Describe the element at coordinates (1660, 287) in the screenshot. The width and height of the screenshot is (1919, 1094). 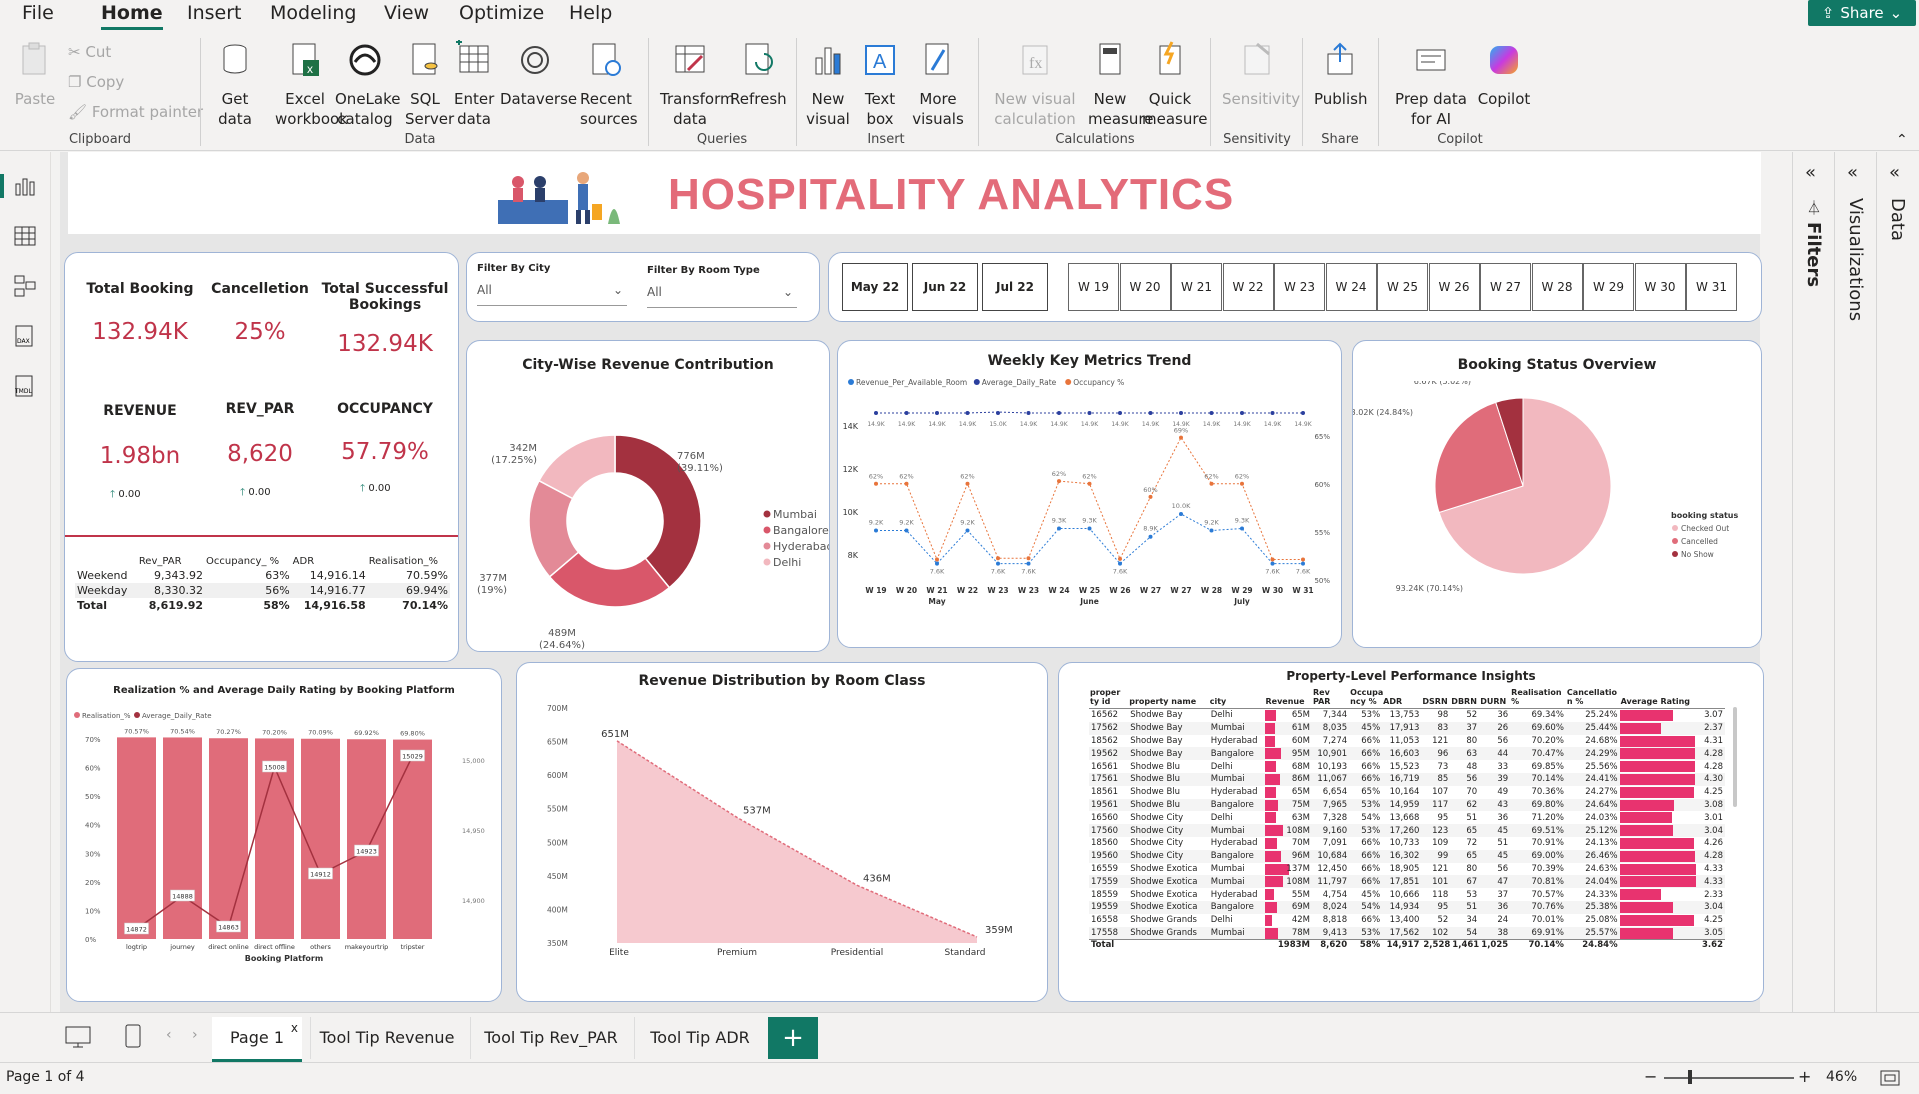
I see `week-slicer-button: W 30` at that location.